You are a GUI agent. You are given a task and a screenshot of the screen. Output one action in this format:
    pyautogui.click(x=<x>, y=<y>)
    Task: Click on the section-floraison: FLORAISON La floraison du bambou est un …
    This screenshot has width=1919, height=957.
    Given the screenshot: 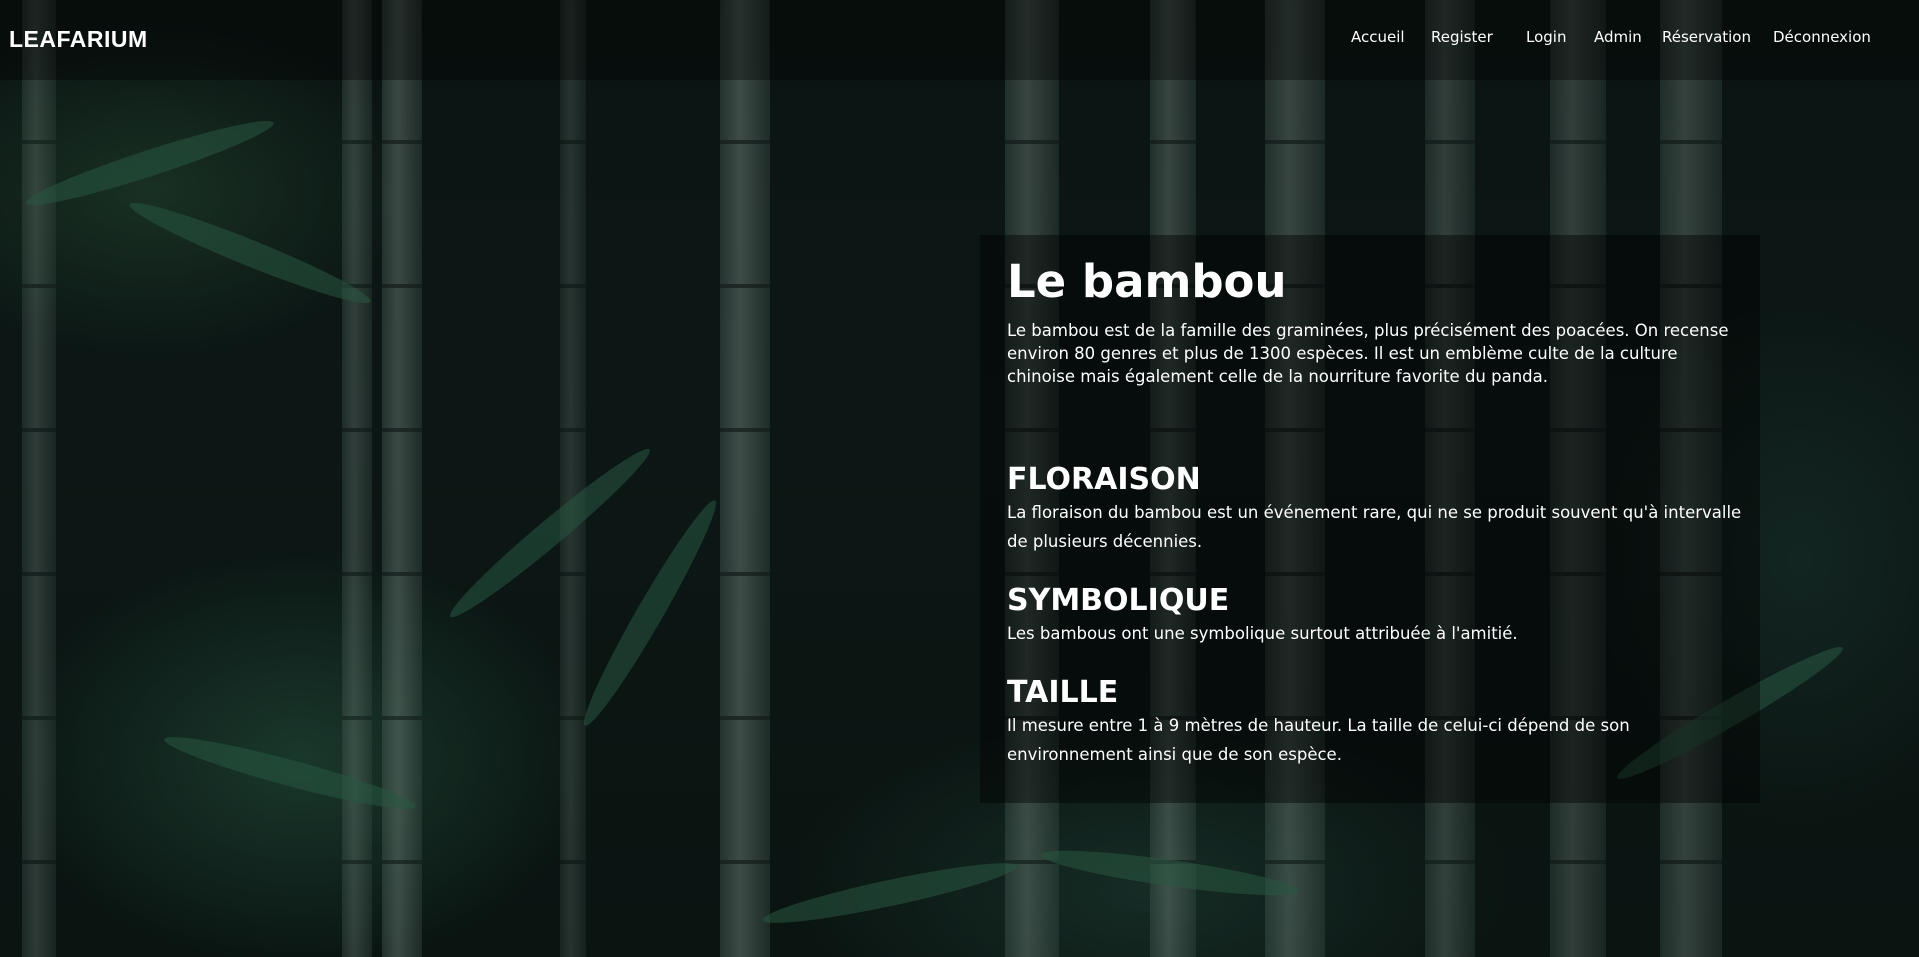 What is the action you would take?
    pyautogui.click(x=1377, y=509)
    